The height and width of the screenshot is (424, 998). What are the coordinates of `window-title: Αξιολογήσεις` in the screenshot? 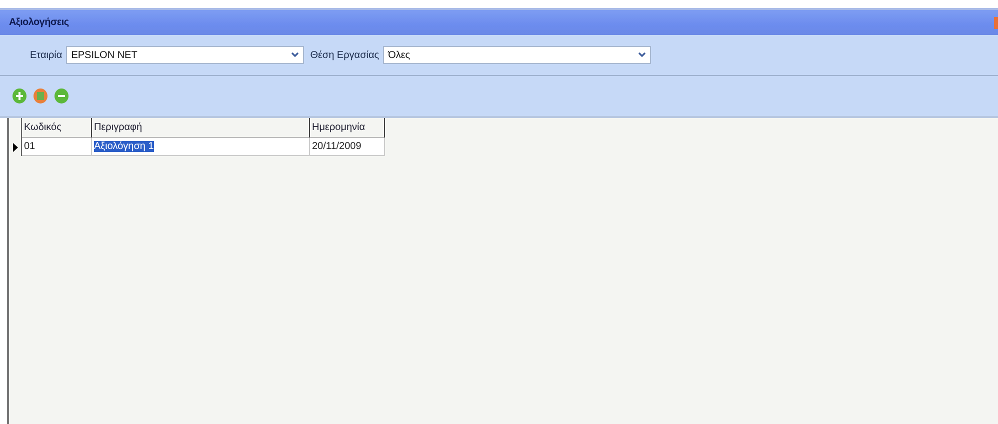 It's located at (38, 22).